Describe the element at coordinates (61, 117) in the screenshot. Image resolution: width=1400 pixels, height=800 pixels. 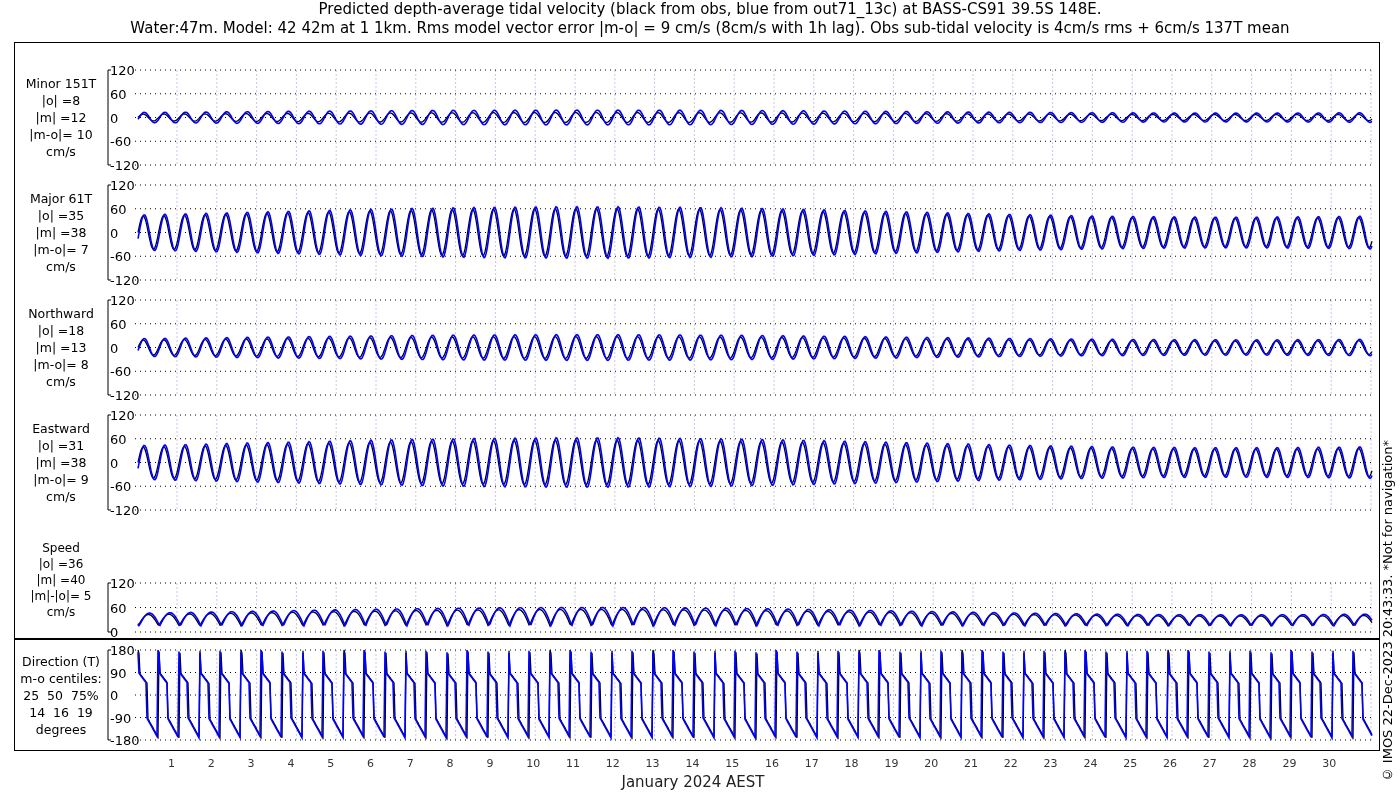
I see `panel-label-text: |m| =12` at that location.